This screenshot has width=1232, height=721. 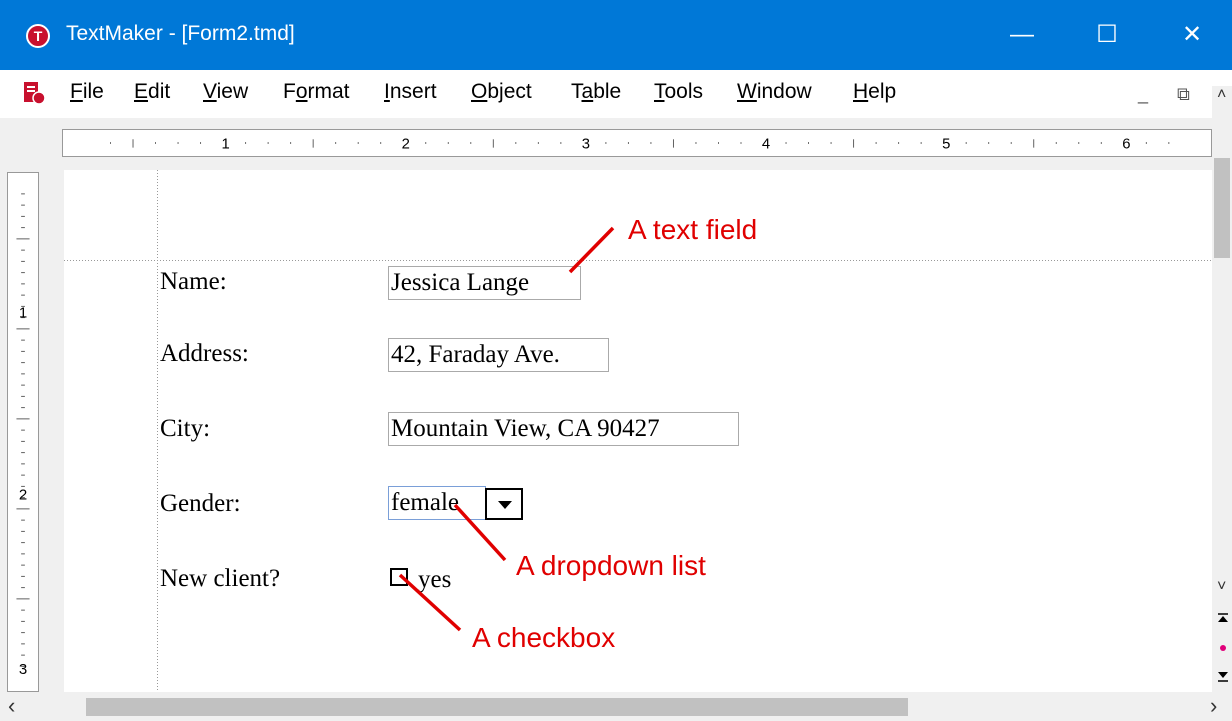 What do you see at coordinates (497, 707) in the screenshot?
I see `horizontal-scroll-thumb` at bounding box center [497, 707].